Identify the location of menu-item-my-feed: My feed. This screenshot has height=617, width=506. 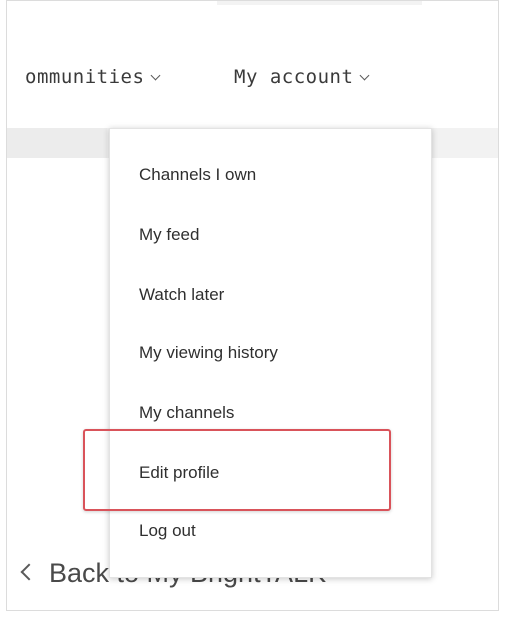
(169, 235).